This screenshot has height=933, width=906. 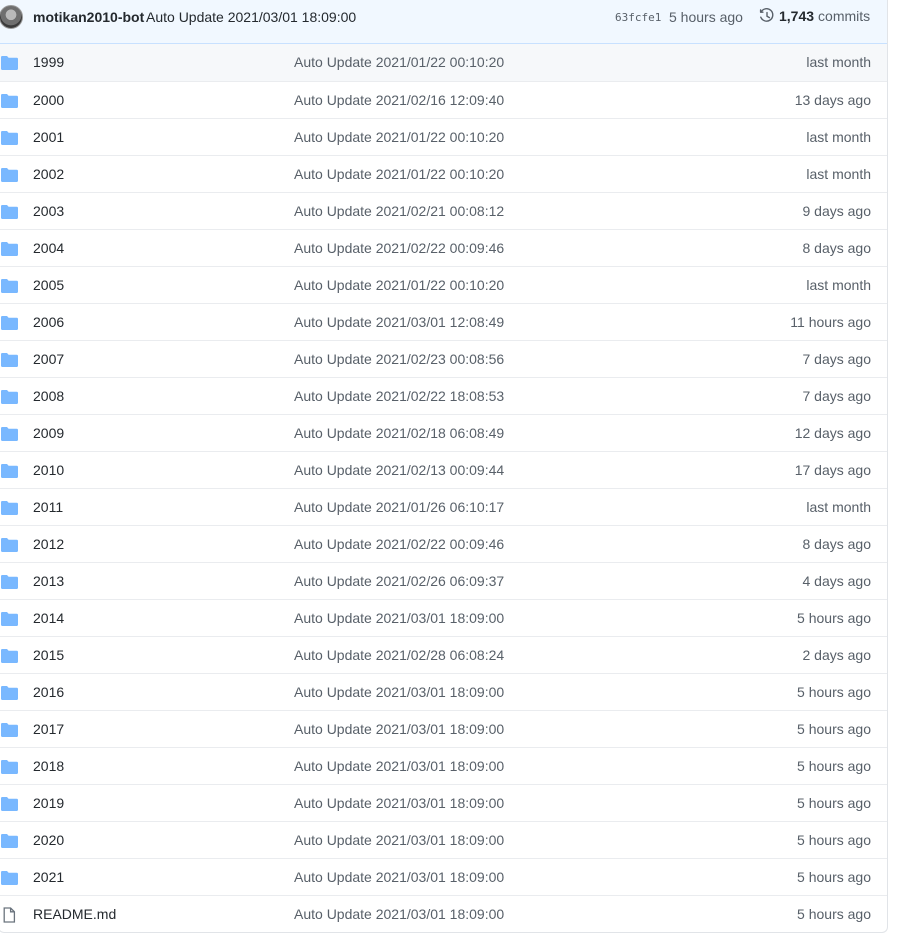 What do you see at coordinates (48, 803) in the screenshot?
I see `directory-name-link: 2019` at bounding box center [48, 803].